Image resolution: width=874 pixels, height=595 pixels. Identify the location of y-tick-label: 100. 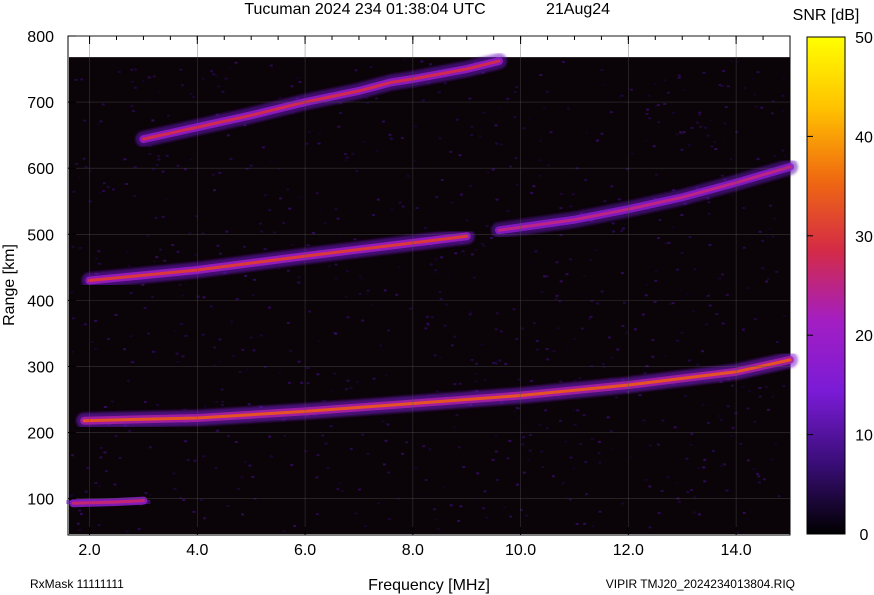
(40, 500).